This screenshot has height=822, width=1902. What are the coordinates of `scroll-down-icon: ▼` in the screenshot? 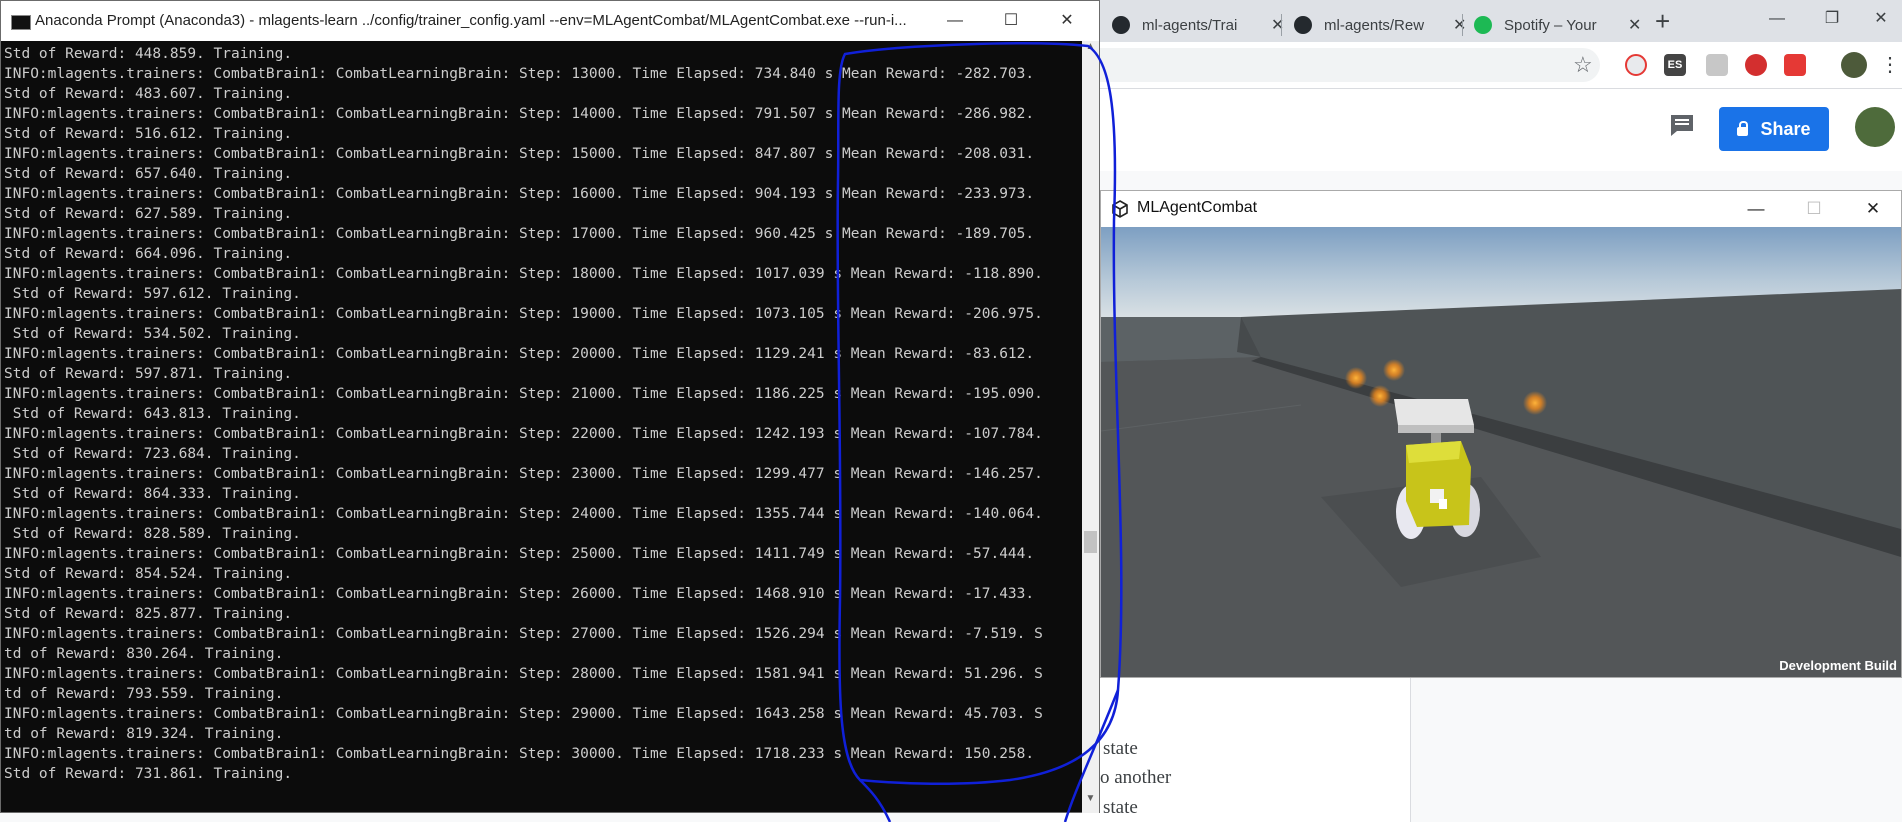 It's located at (1090, 801).